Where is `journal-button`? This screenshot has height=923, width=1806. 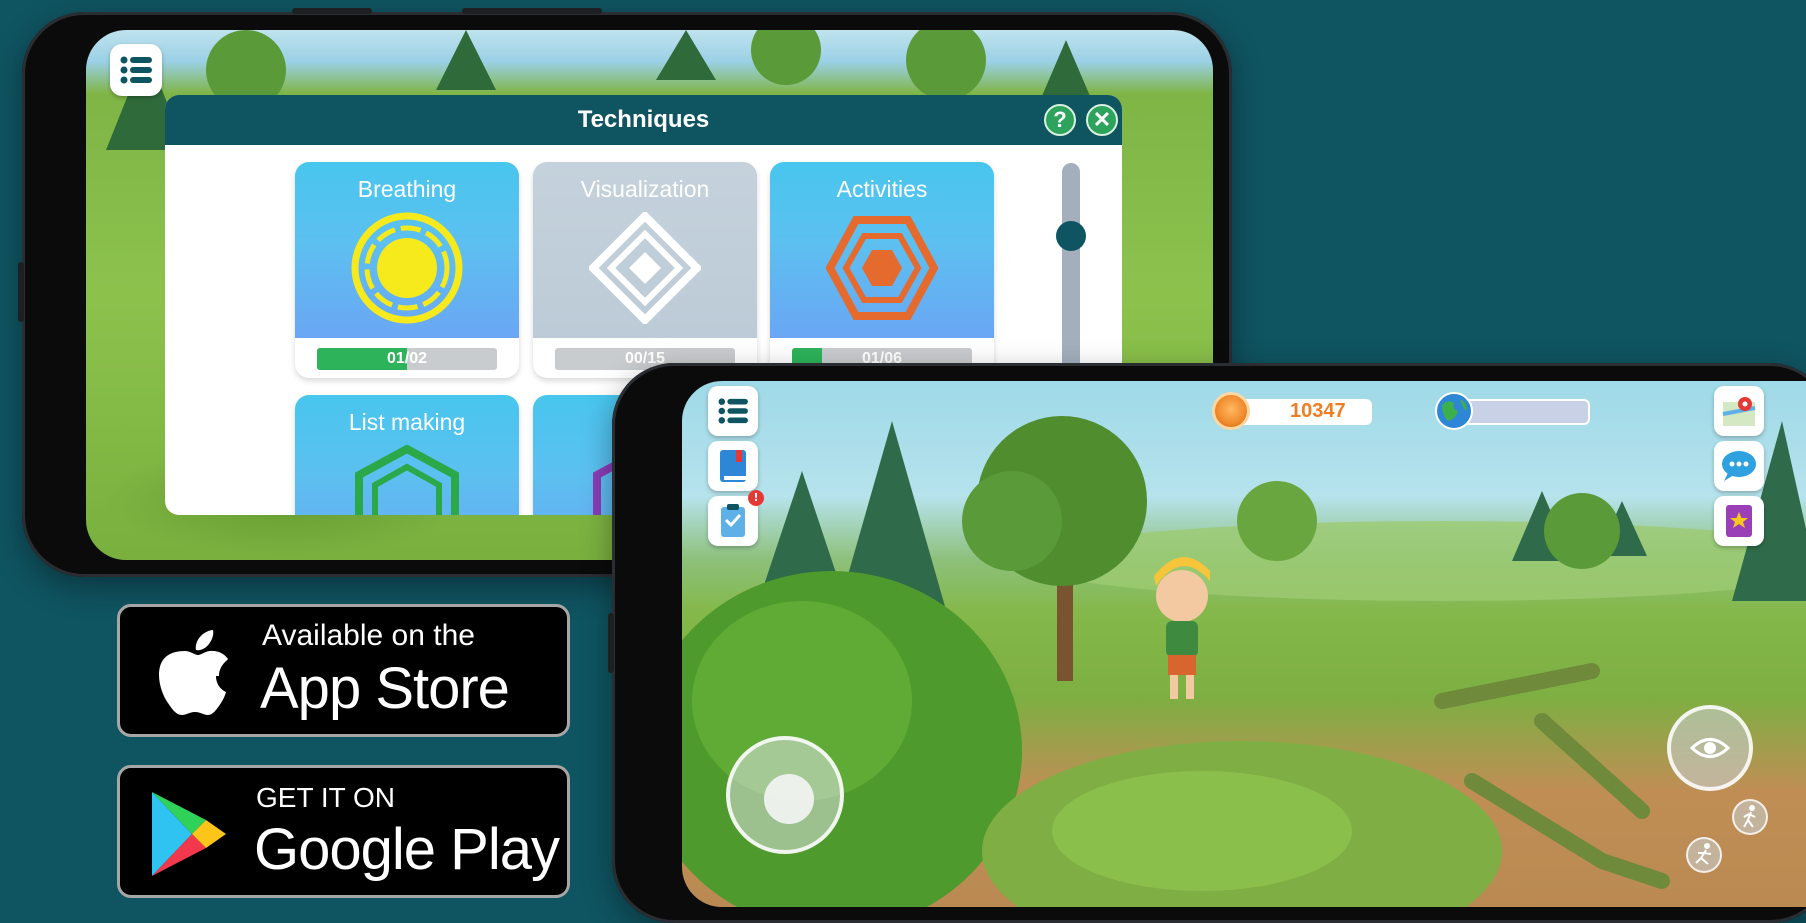
journal-button is located at coordinates (733, 466).